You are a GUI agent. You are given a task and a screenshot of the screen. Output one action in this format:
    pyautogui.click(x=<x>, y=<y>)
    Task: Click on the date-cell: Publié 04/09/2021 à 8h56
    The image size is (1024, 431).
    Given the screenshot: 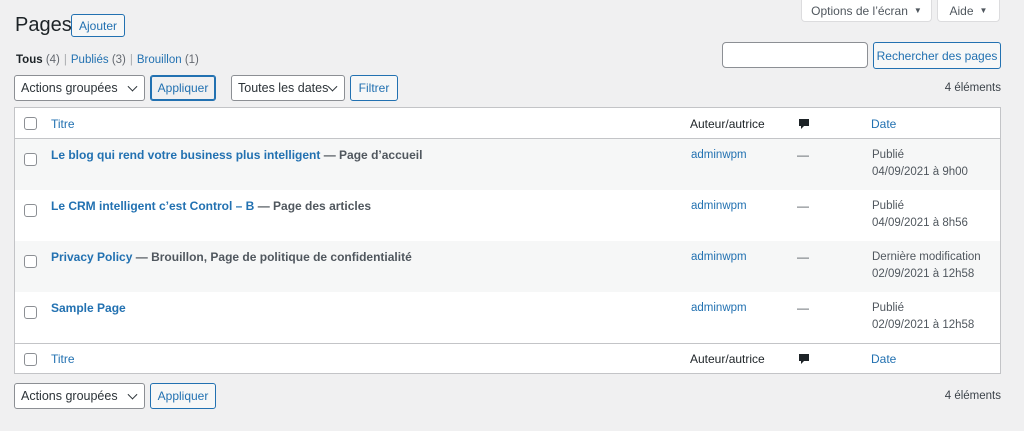 What is the action you would take?
    pyautogui.click(x=920, y=215)
    